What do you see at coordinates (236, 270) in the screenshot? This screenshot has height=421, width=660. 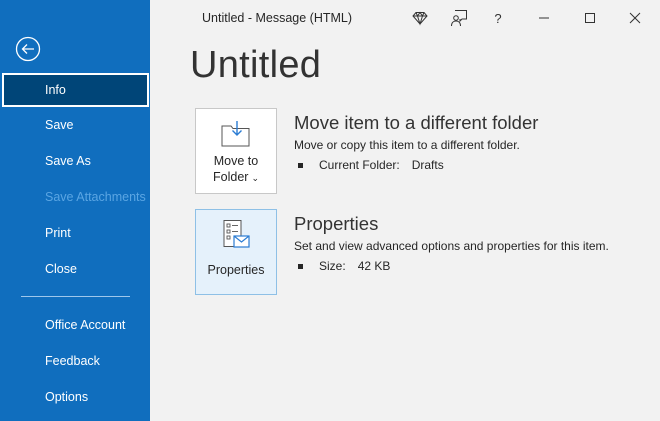 I see `properties-label: Properties` at bounding box center [236, 270].